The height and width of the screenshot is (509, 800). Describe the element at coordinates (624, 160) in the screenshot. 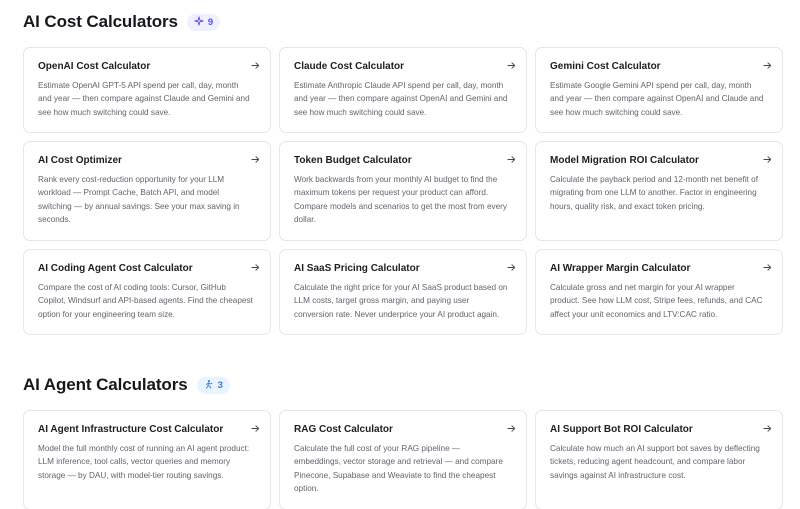

I see `card-title: Model Migration ROI Calculator` at that location.